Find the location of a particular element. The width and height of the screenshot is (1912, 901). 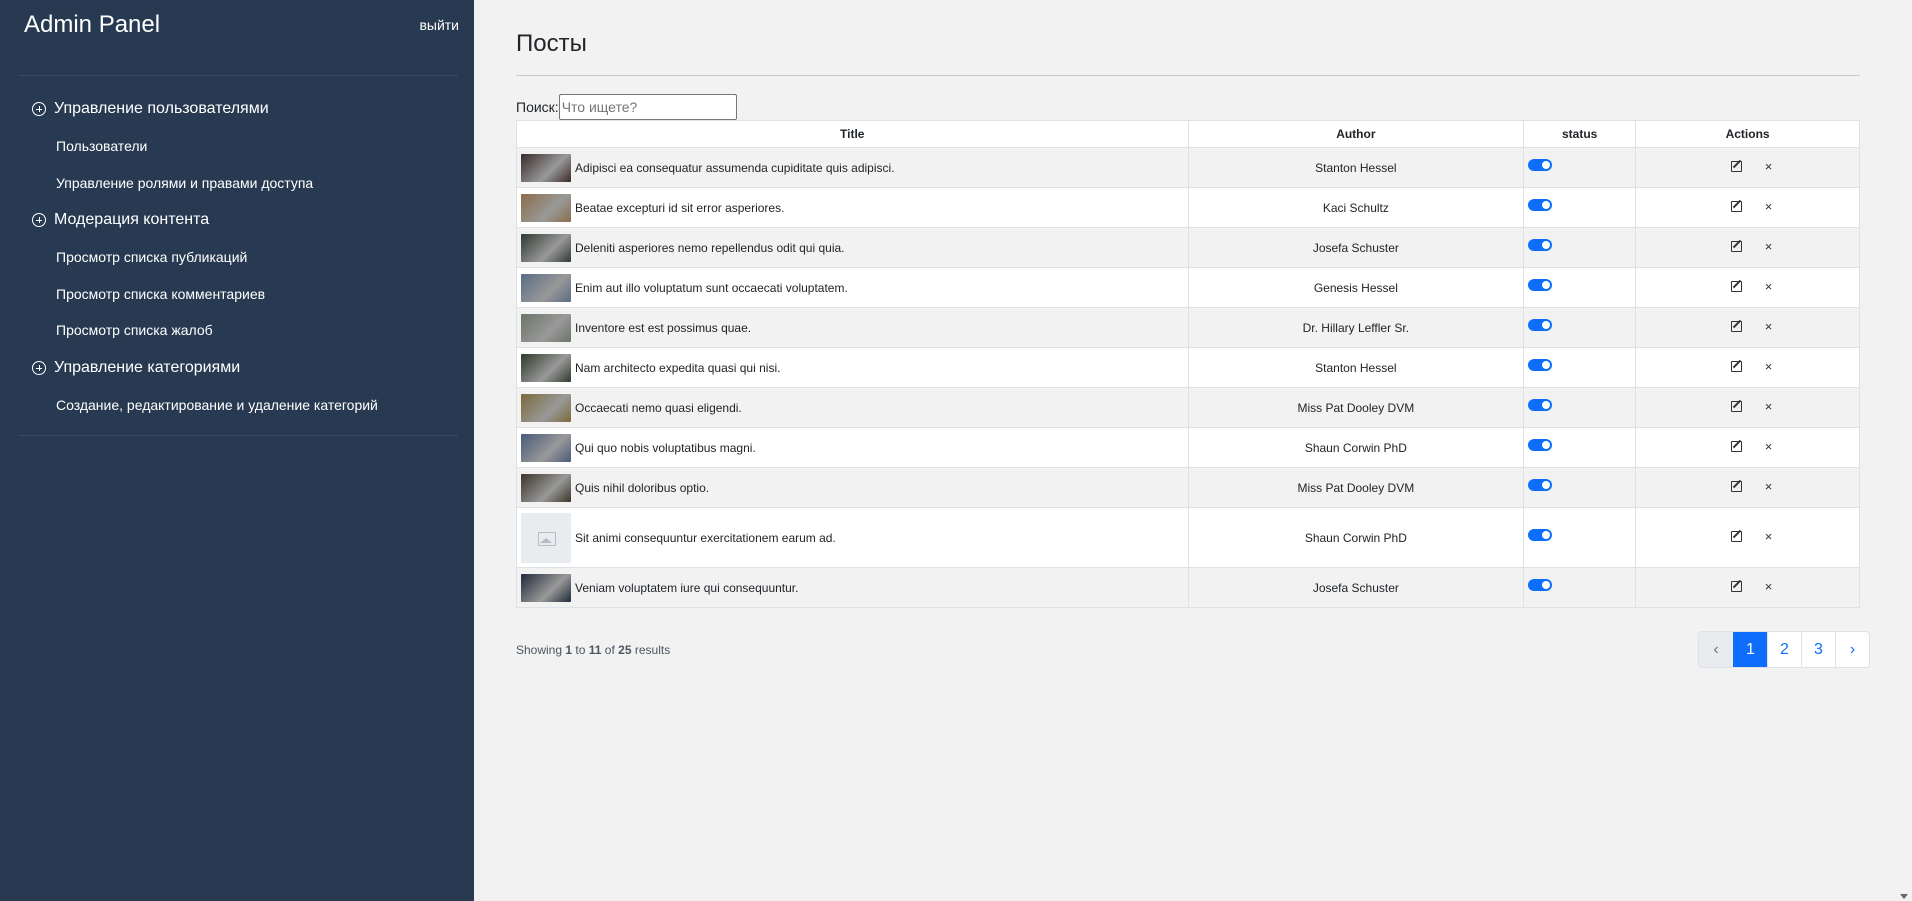

sidebar-group-categories: Управление категориями is located at coordinates (237, 368).